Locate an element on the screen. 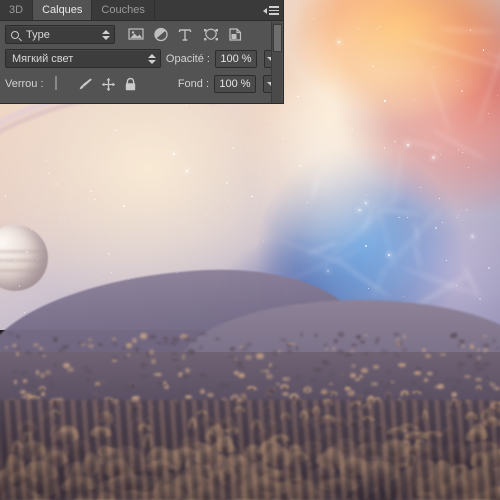 The height and width of the screenshot is (500, 500). opacity-value-field: 100 % is located at coordinates (235, 58).